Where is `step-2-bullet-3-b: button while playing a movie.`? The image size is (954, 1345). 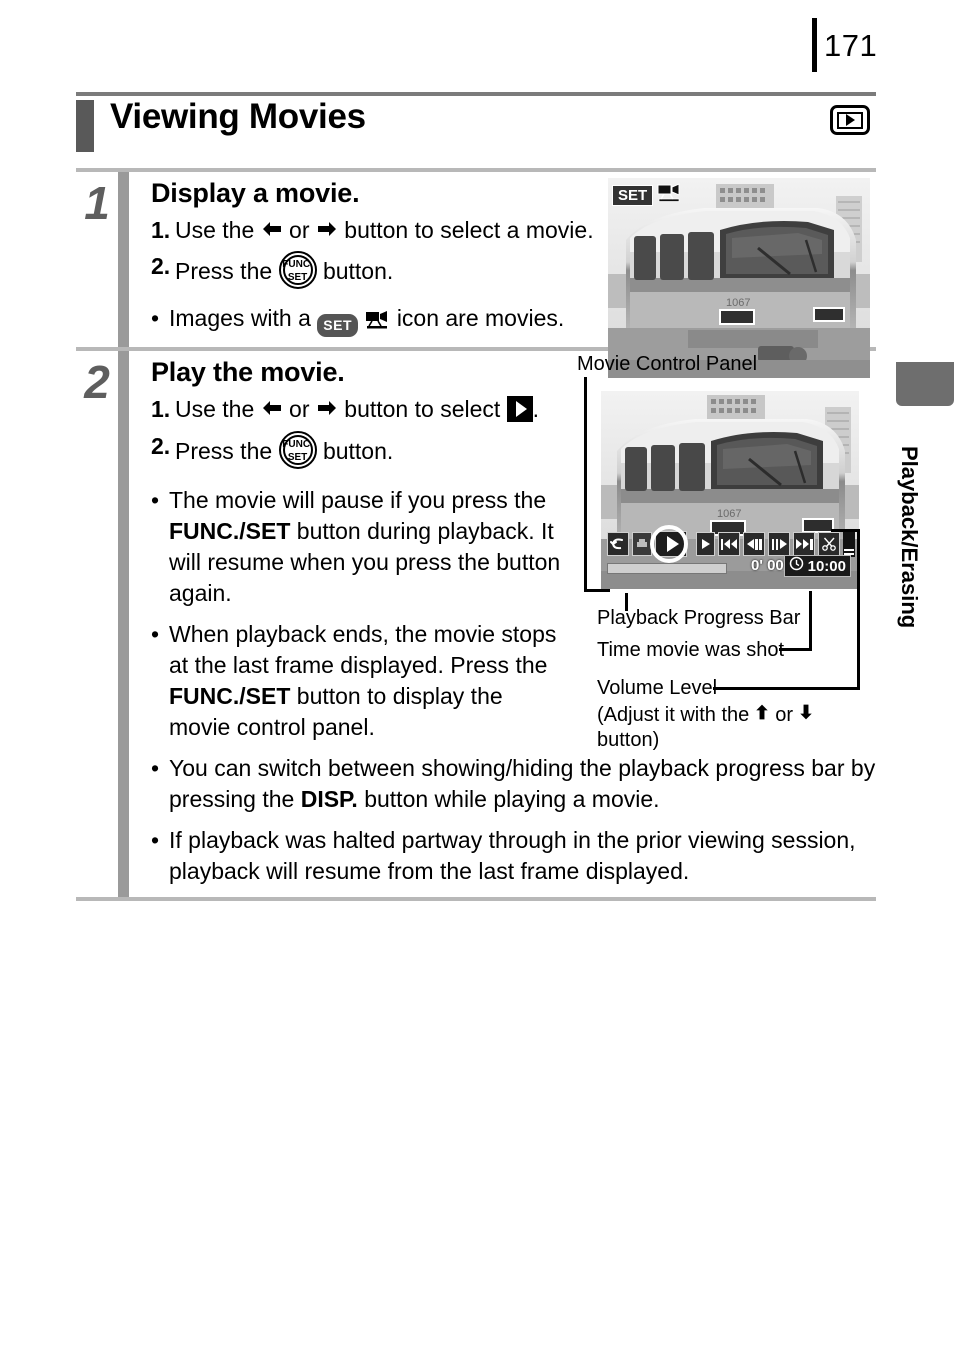
step-2-bullet-3-b: button while playing a movie. is located at coordinates (508, 799).